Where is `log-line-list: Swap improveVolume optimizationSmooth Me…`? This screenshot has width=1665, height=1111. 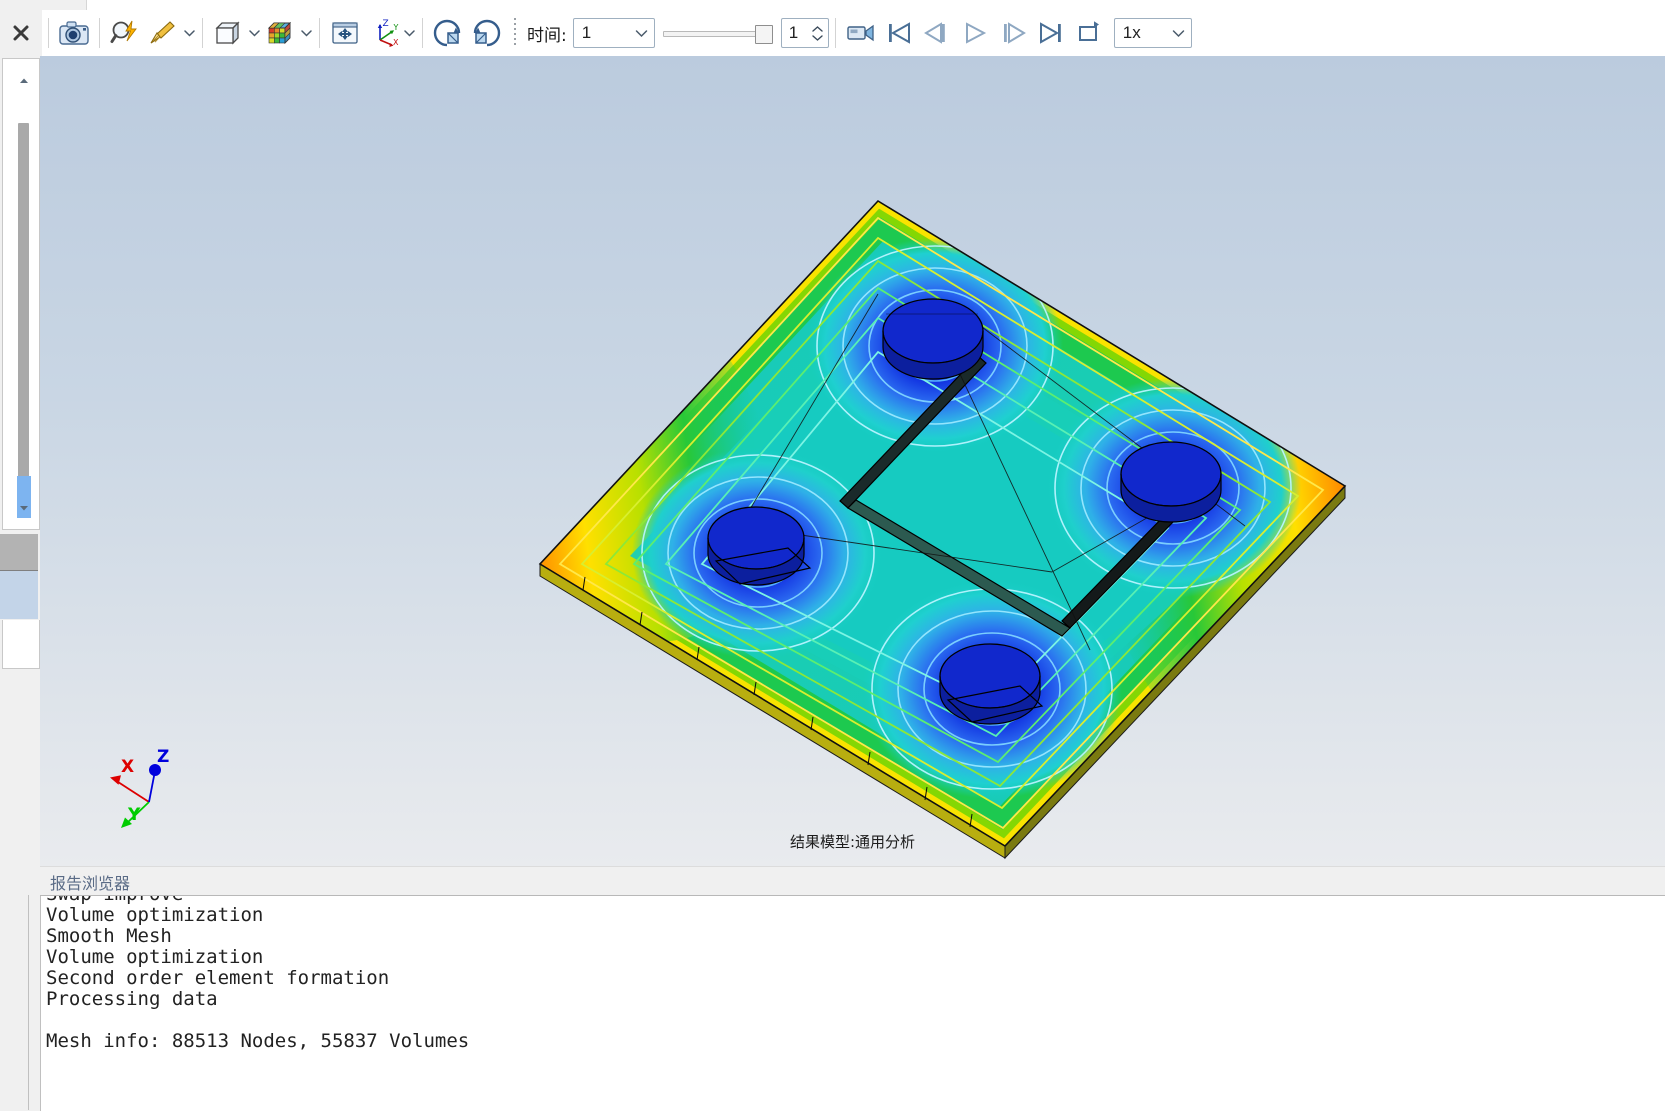
log-line-list: Swap improveVolume optimizationSmooth Me… is located at coordinates (258, 974).